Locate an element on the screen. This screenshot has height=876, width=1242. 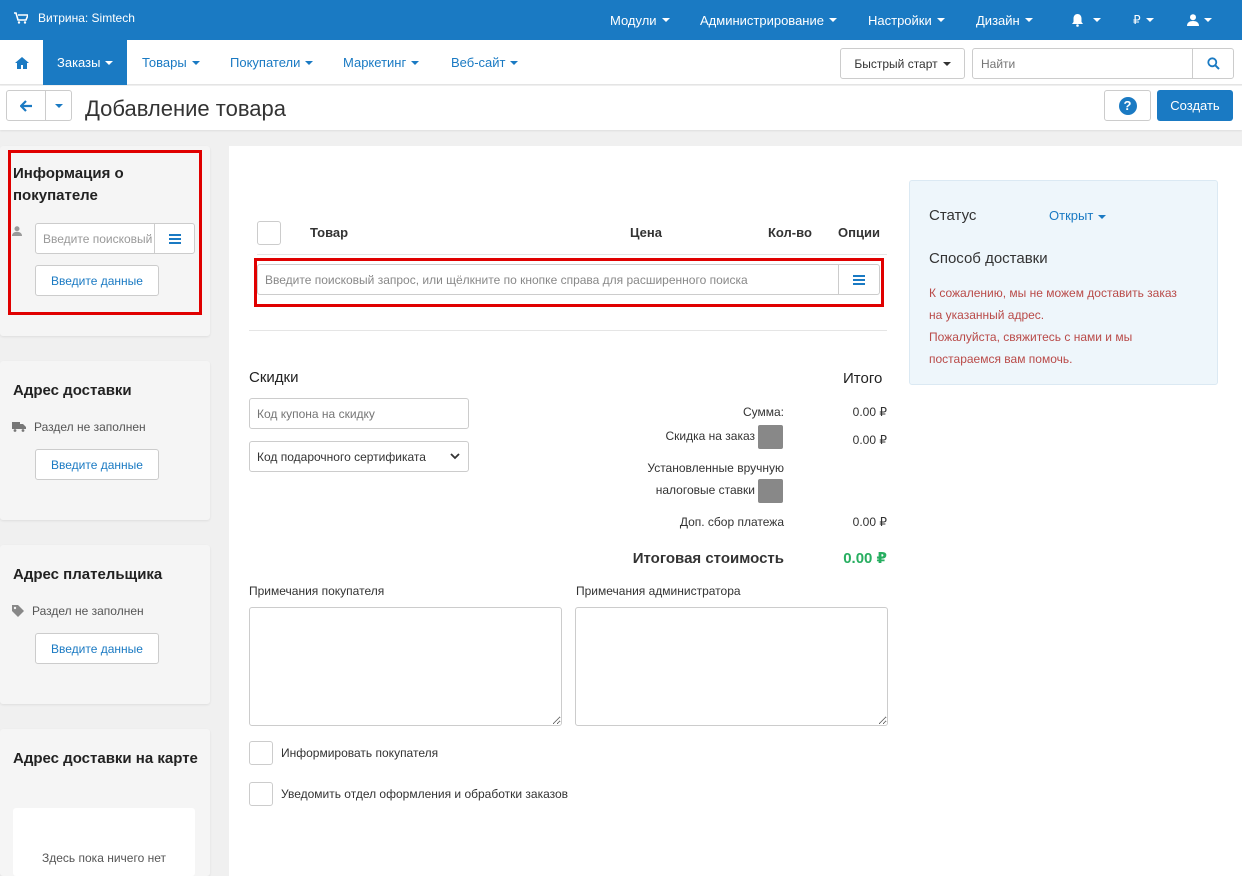
status-select: Открыт is located at coordinates (1078, 215).